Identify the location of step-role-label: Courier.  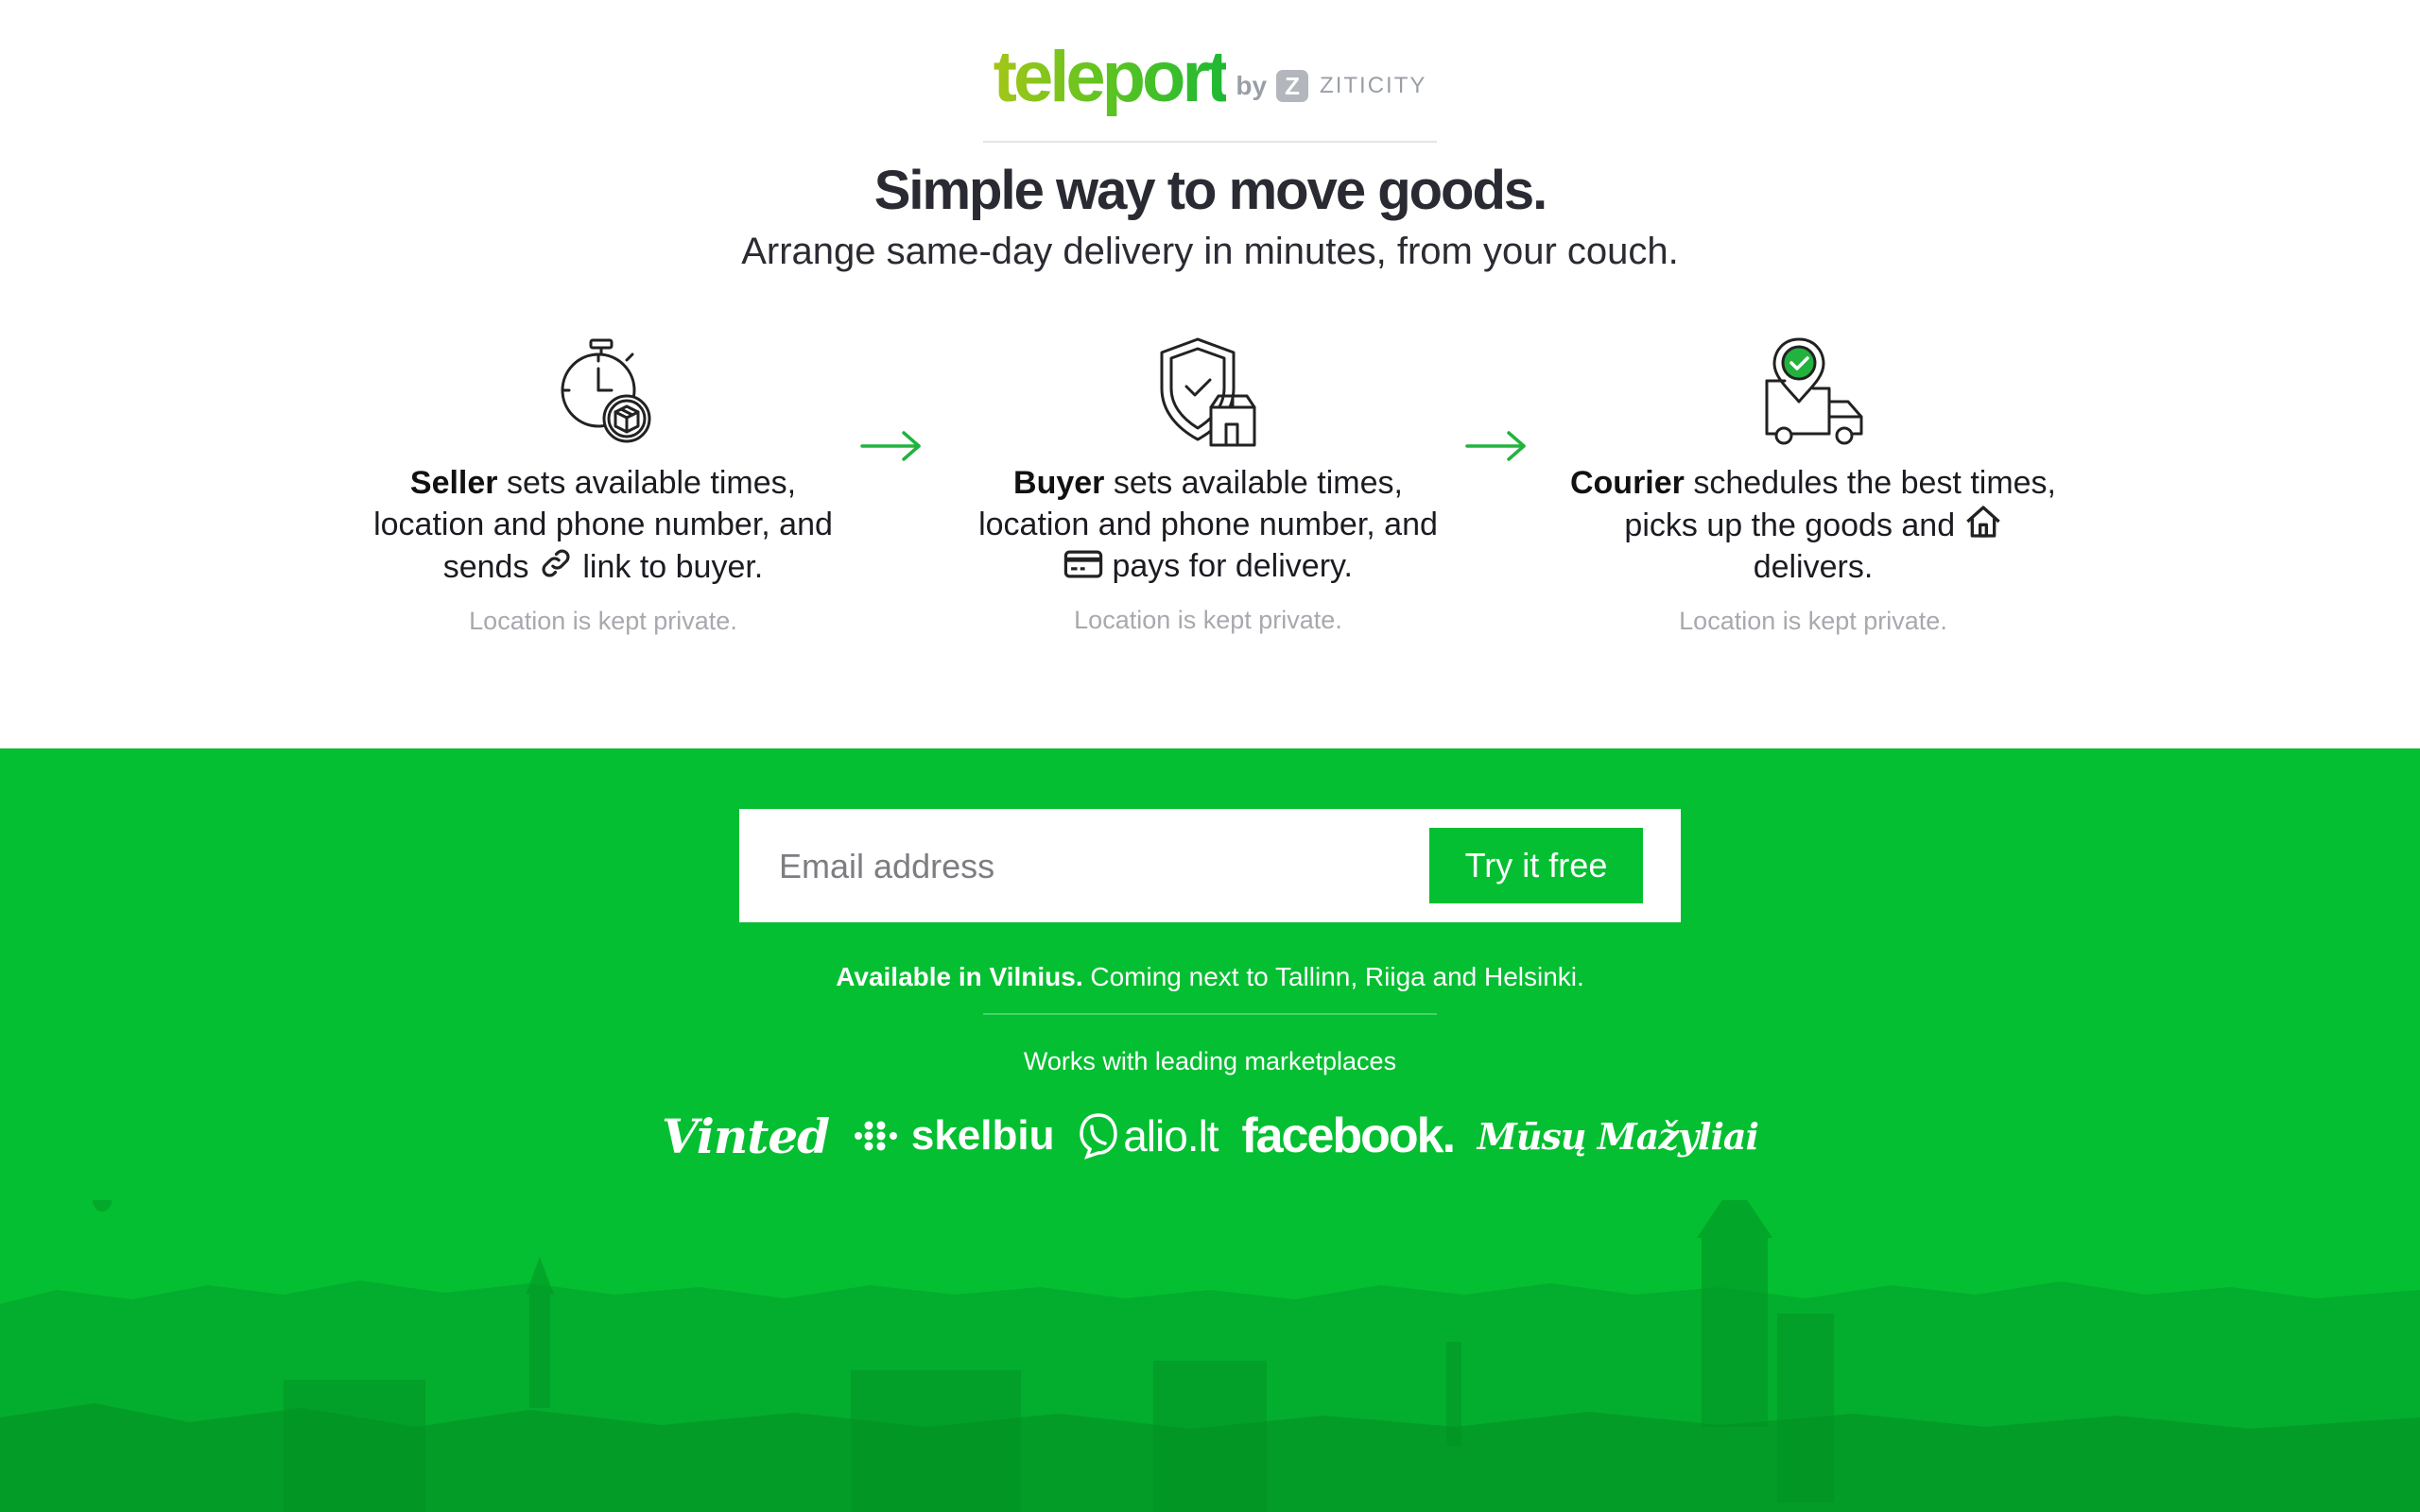
(1627, 483).